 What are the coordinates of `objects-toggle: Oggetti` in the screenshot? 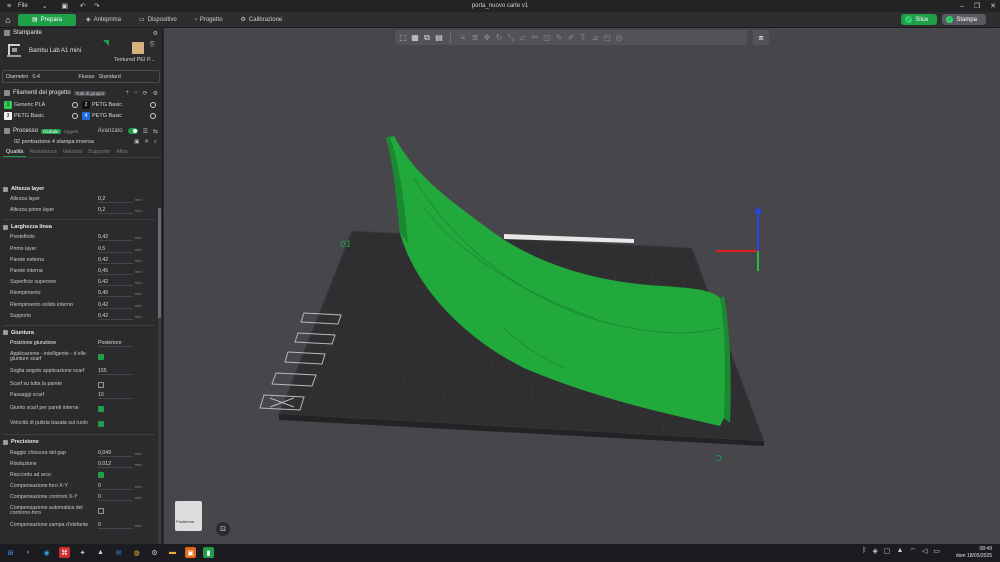 It's located at (71, 131).